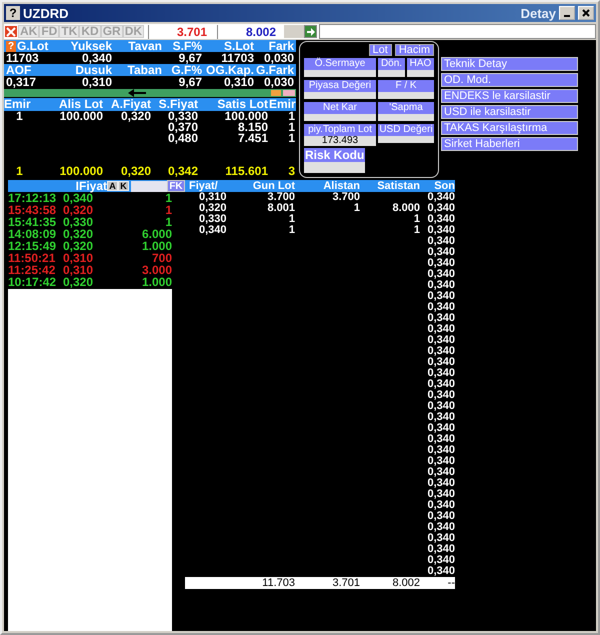 This screenshot has width=600, height=635. What do you see at coordinates (253, 127) in the screenshot?
I see `table-cell: 8.150` at bounding box center [253, 127].